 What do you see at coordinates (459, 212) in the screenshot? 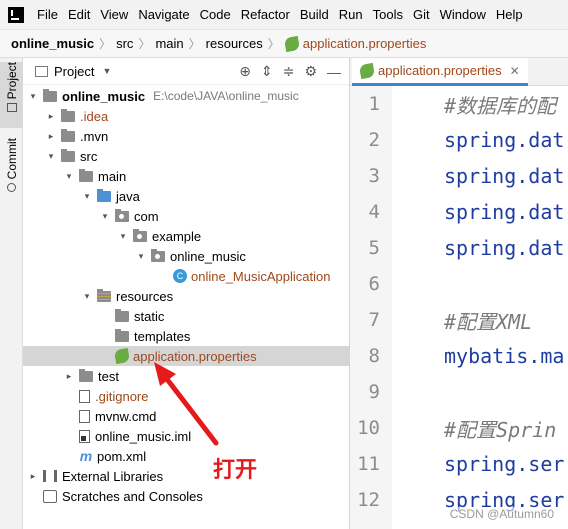
I see `code-line: 4 spring.dat` at bounding box center [459, 212].